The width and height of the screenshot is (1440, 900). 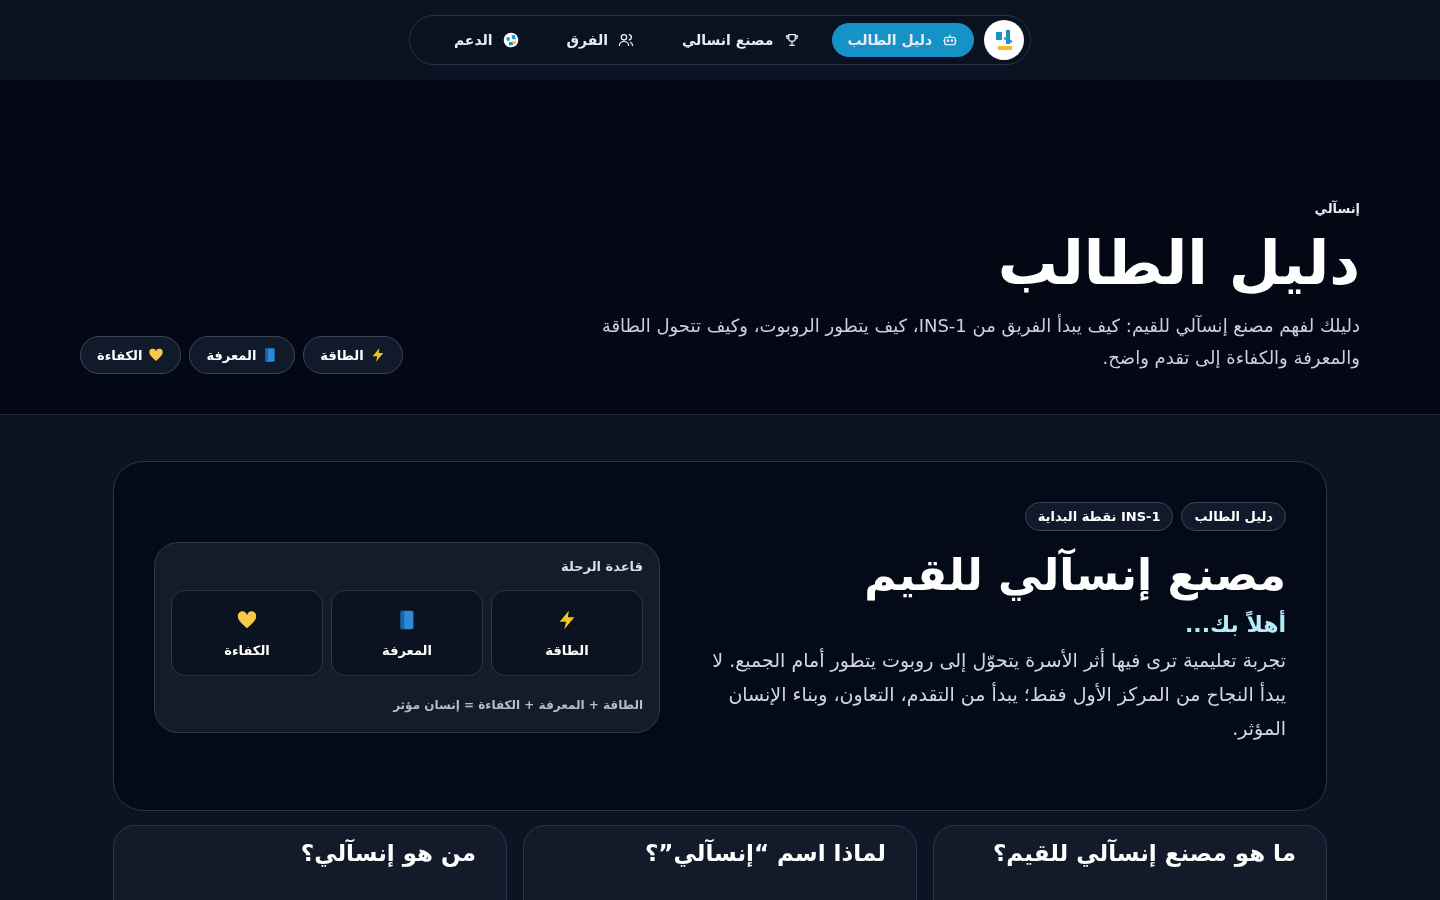 I want to click on value-tile: المعرفة, so click(x=407, y=633).